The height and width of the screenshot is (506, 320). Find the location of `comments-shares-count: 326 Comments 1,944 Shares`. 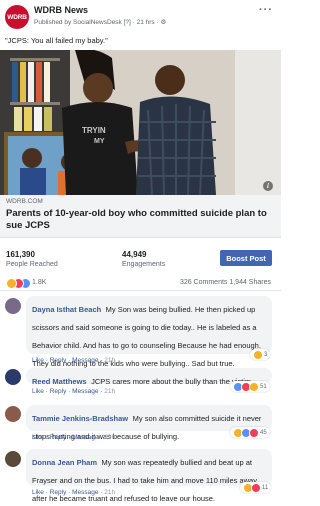

comments-shares-count: 326 Comments 1,944 Shares is located at coordinates (225, 282).